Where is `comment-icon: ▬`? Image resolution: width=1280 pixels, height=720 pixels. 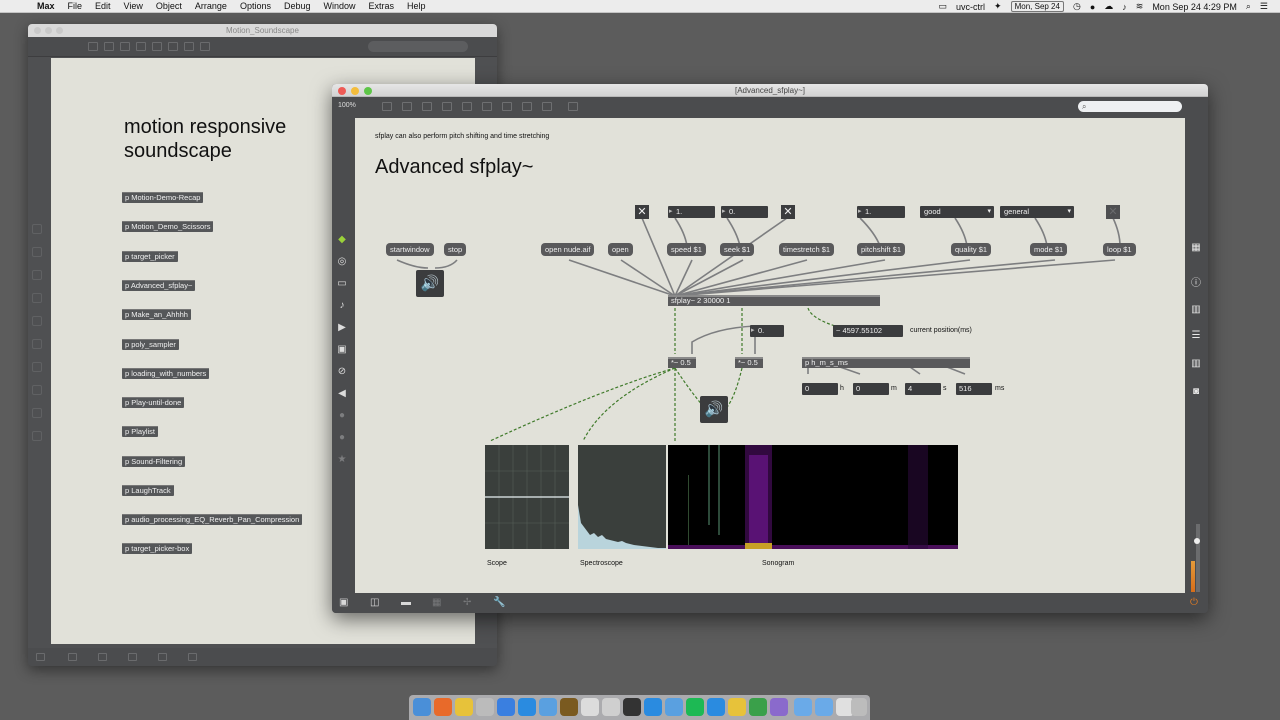
comment-icon: ▬ is located at coordinates (406, 602).